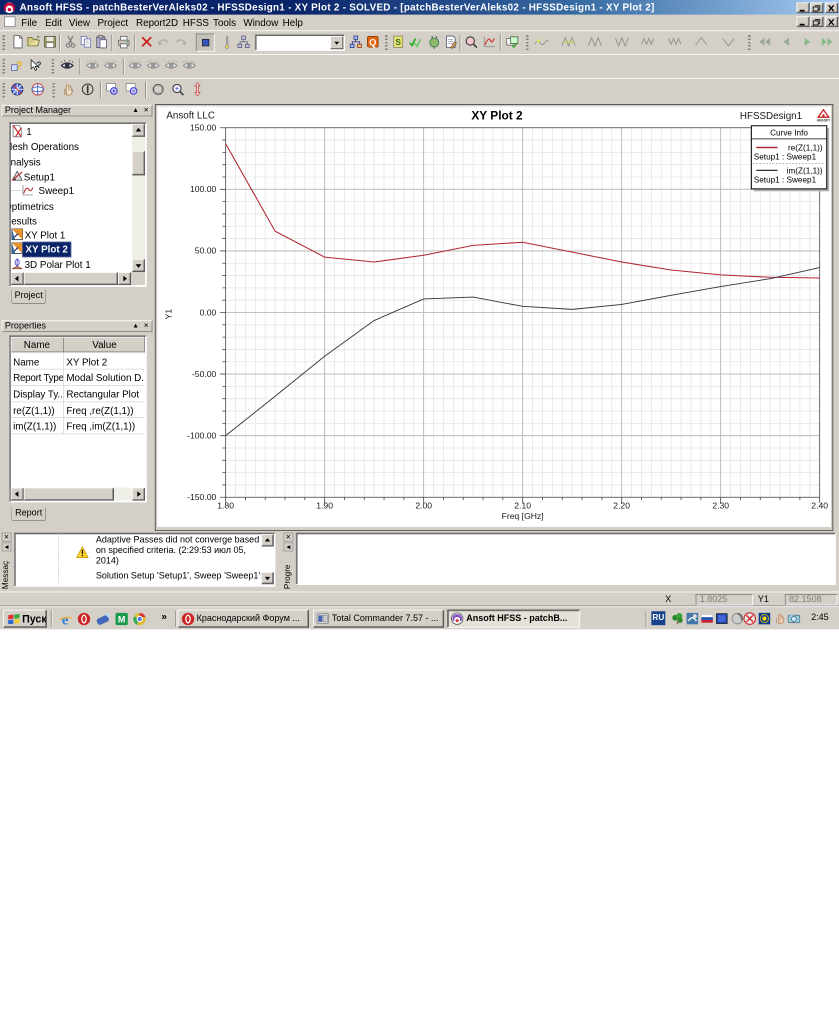  What do you see at coordinates (324, 505) in the screenshot?
I see `svg-text: 1.90` at bounding box center [324, 505].